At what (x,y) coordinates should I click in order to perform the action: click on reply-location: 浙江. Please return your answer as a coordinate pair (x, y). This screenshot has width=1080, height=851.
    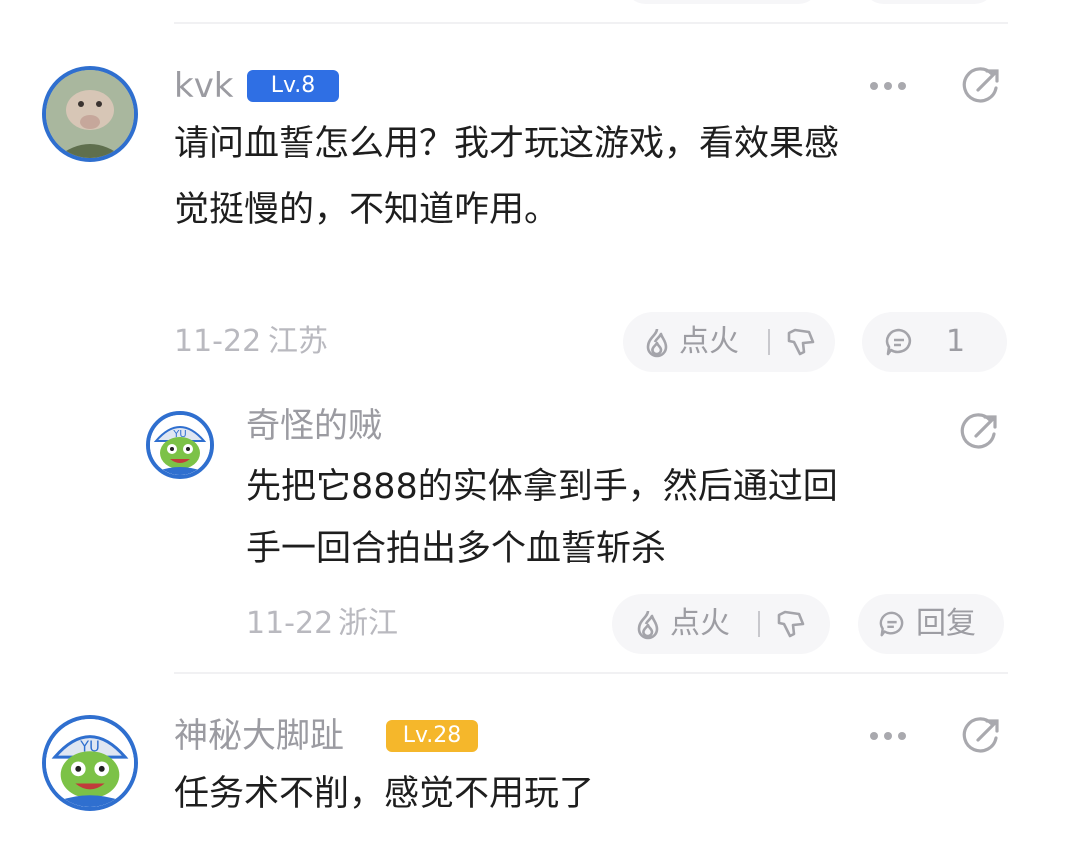
    Looking at the image, I should click on (368, 623).